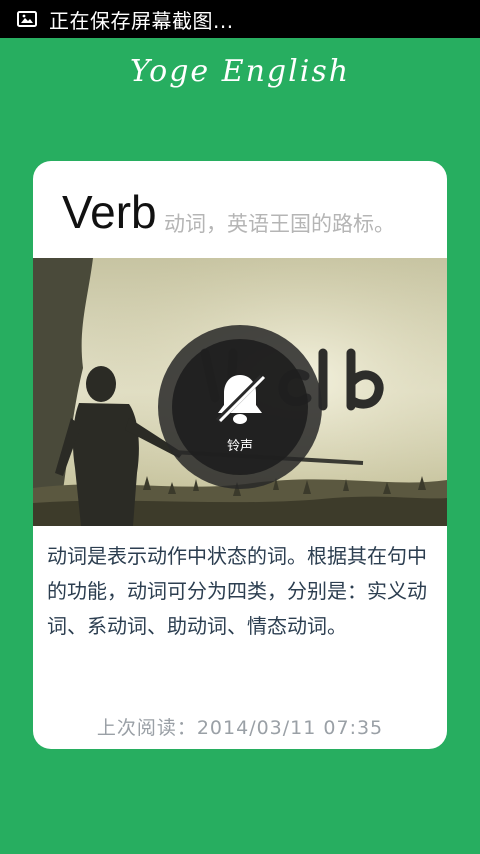  What do you see at coordinates (279, 224) in the screenshot?
I see `word-subtitle: 动词，英语王国的路标。` at bounding box center [279, 224].